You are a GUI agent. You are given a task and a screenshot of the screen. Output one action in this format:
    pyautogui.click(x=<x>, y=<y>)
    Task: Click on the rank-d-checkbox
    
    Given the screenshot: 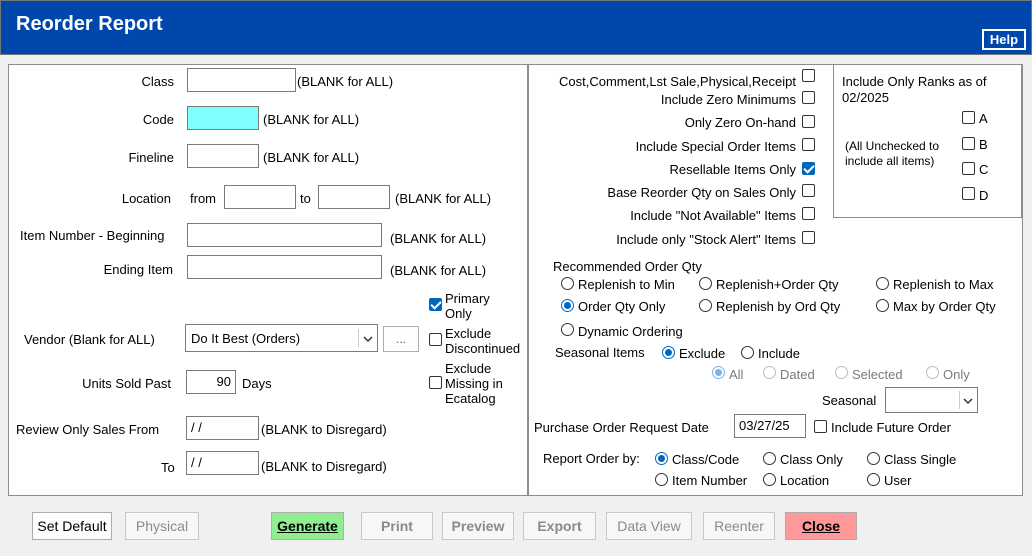 What is the action you would take?
    pyautogui.click(x=968, y=193)
    